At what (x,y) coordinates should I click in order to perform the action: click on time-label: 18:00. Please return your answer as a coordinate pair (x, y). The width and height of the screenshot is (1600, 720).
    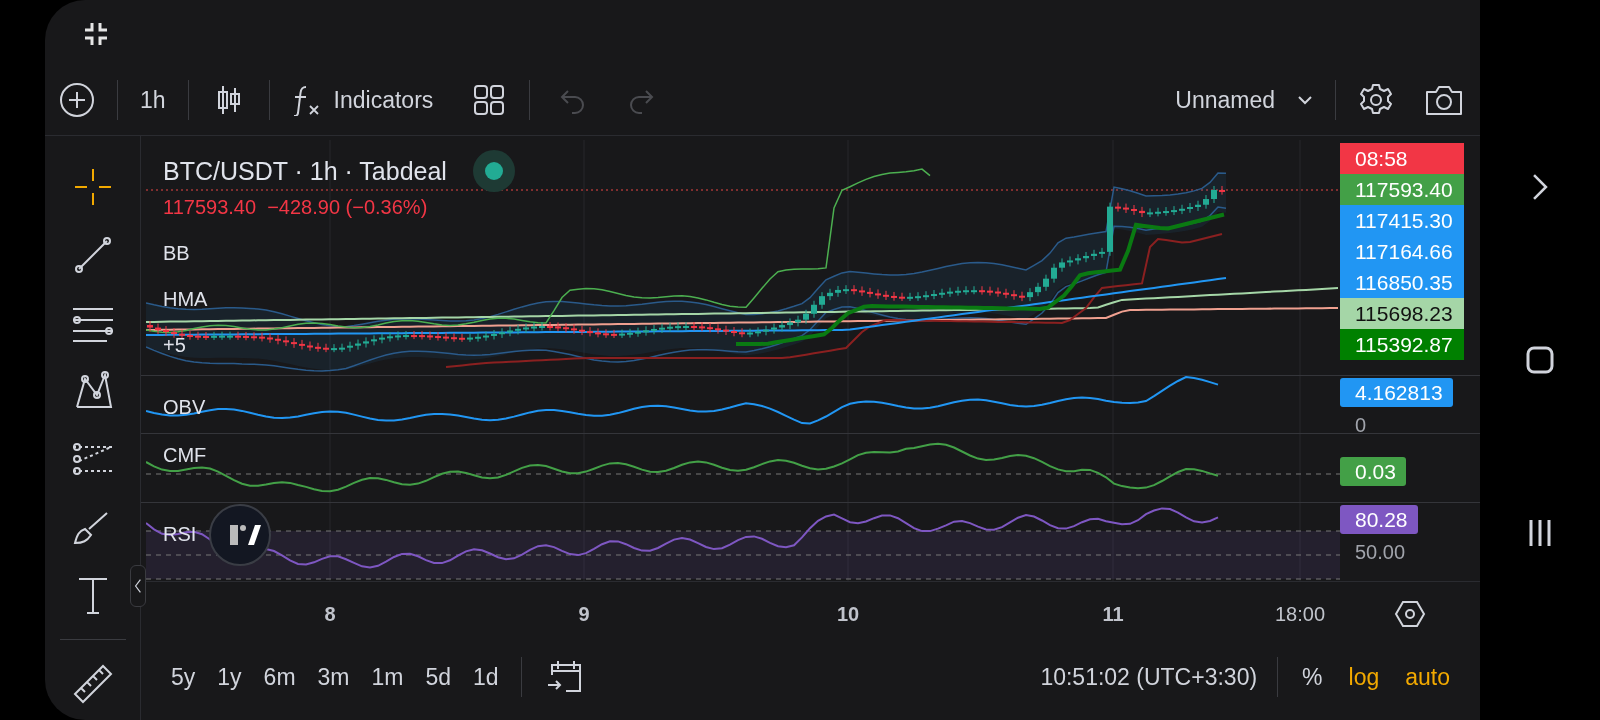
    Looking at the image, I should click on (1300, 614).